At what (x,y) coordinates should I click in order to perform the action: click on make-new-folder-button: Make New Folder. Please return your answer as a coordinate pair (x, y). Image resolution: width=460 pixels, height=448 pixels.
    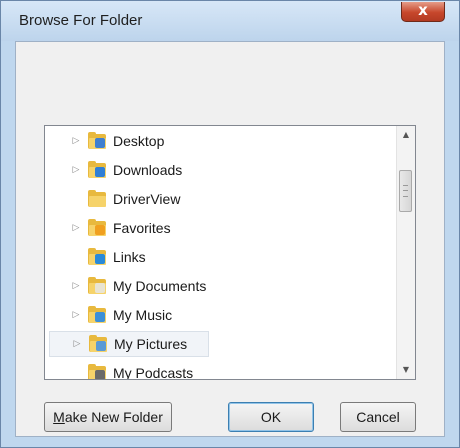
    Looking at the image, I should click on (108, 417).